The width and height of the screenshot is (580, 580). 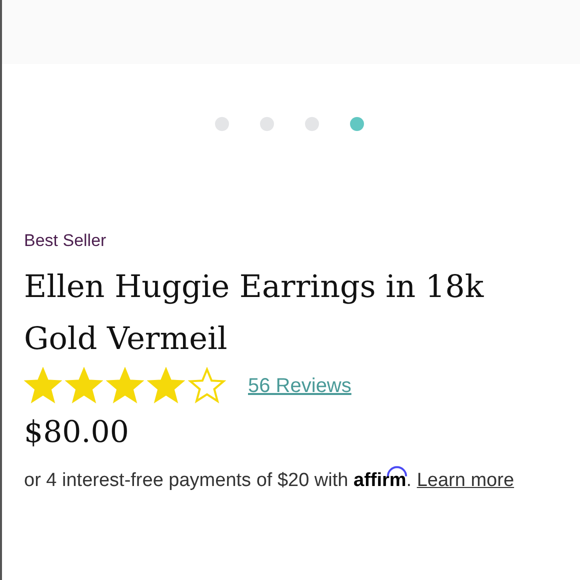 What do you see at coordinates (186, 480) in the screenshot?
I see `financing-text: or 4 interest-free payments of $20 with` at bounding box center [186, 480].